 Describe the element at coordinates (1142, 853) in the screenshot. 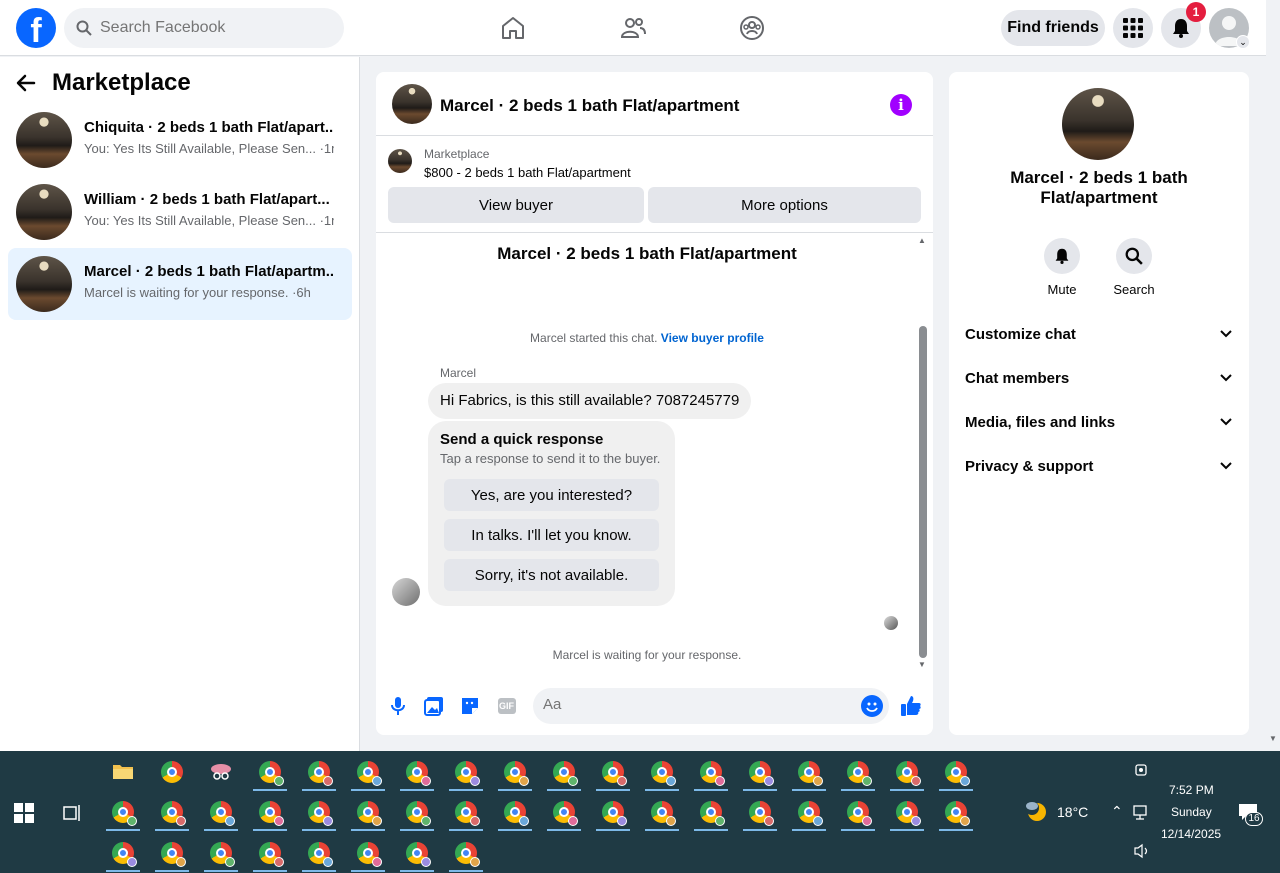

I see `volume-icon` at that location.